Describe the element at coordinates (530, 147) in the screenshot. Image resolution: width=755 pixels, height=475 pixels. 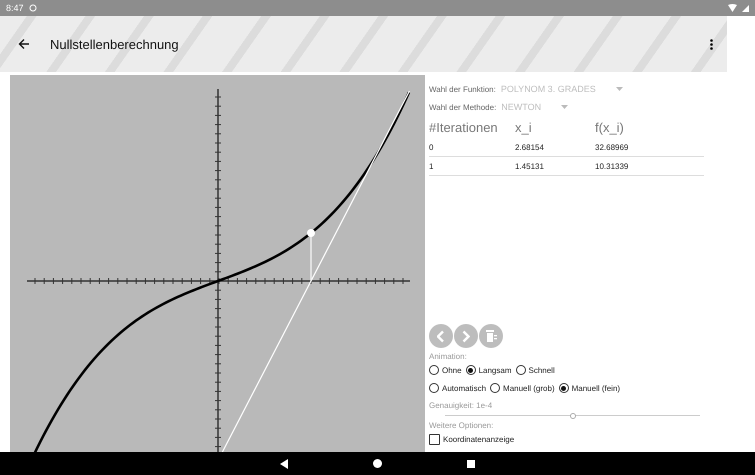
I see `table-cell-text: 2.68154` at that location.